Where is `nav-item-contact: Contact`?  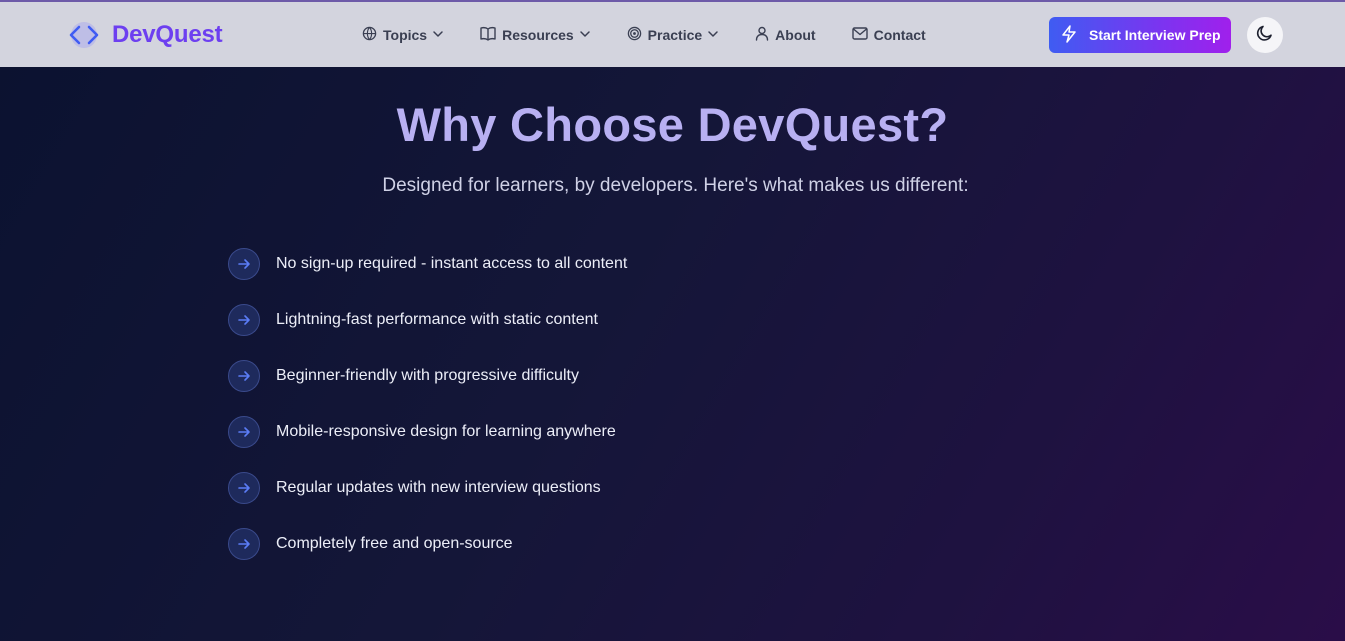 nav-item-contact: Contact is located at coordinates (888, 34).